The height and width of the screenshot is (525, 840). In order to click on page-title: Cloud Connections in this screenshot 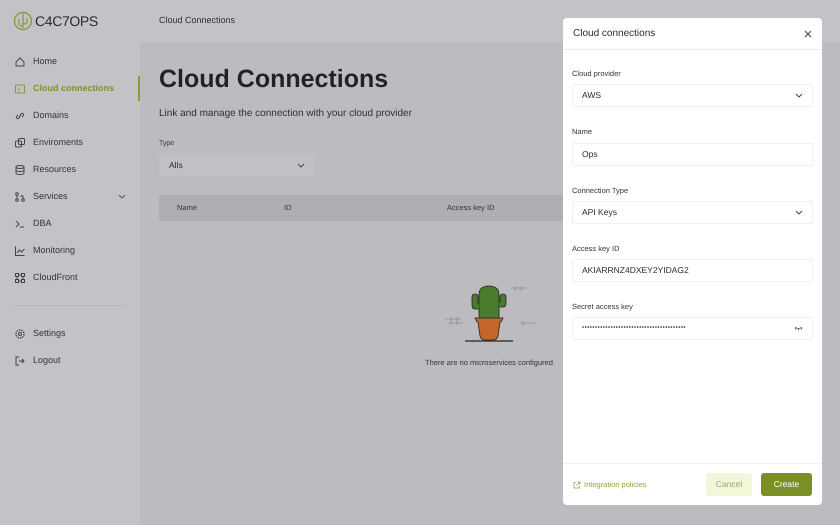, I will do `click(273, 79)`.